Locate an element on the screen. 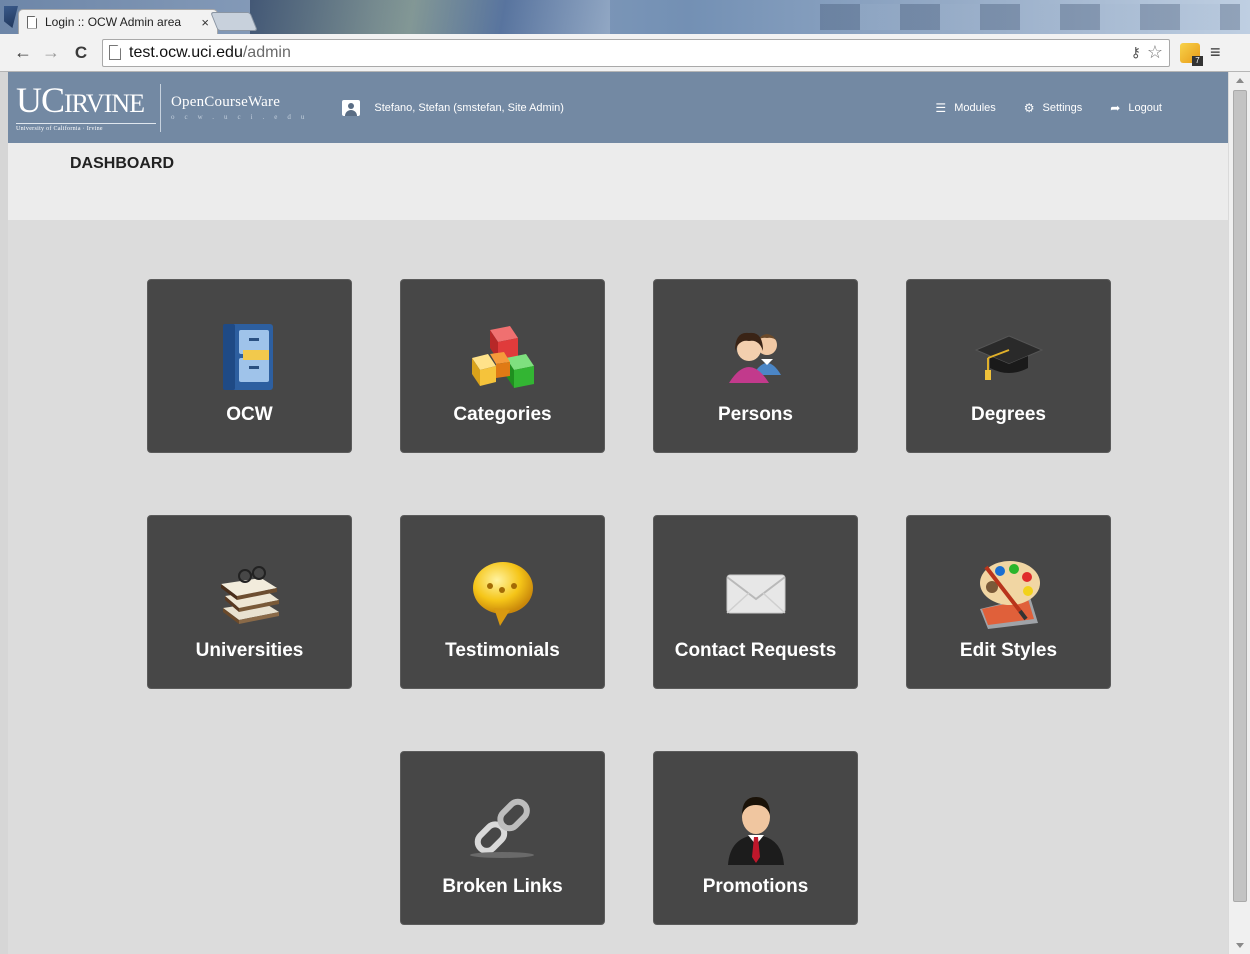 This screenshot has height=954, width=1250. url-host: test.ocw.uci.edu is located at coordinates (186, 52).